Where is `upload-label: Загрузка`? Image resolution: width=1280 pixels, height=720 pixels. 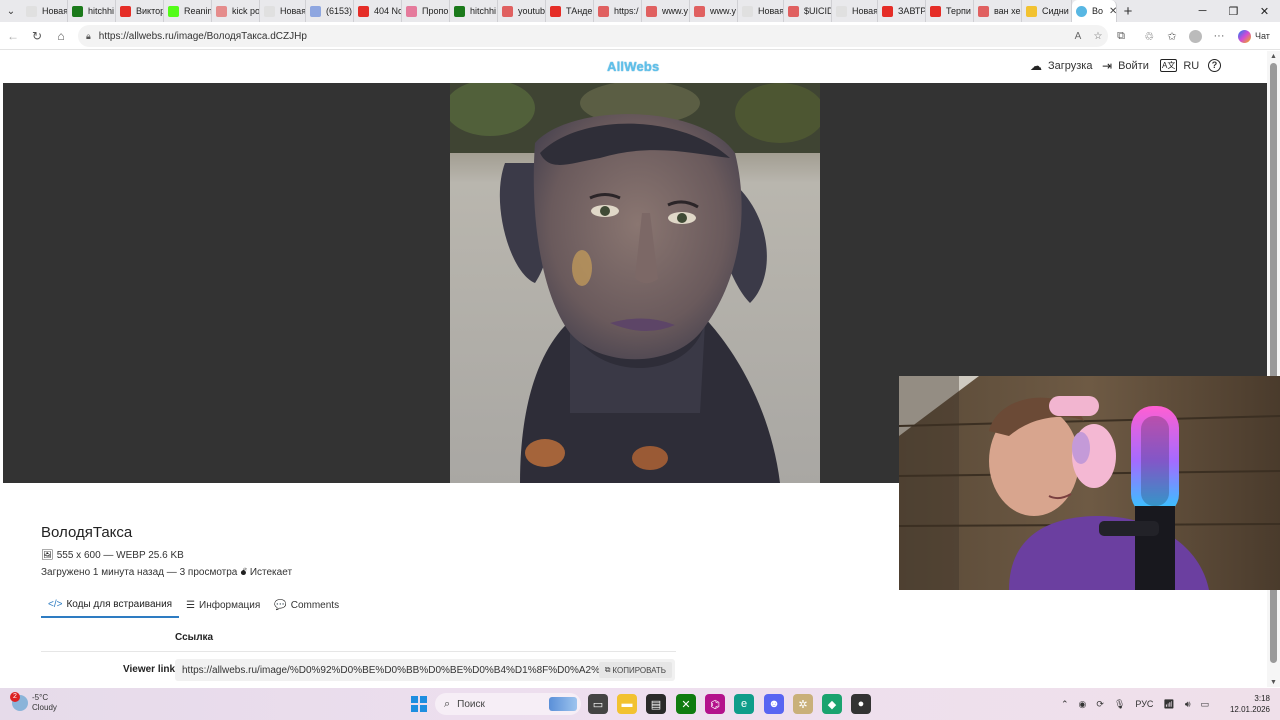 upload-label: Загрузка is located at coordinates (1070, 66).